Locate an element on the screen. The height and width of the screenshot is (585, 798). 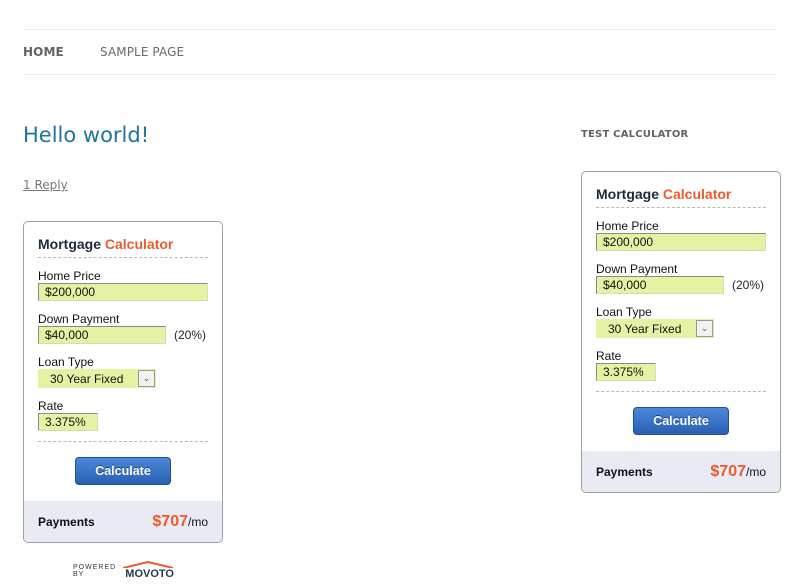
movoto-logo: MOVOTO is located at coordinates (148, 570).